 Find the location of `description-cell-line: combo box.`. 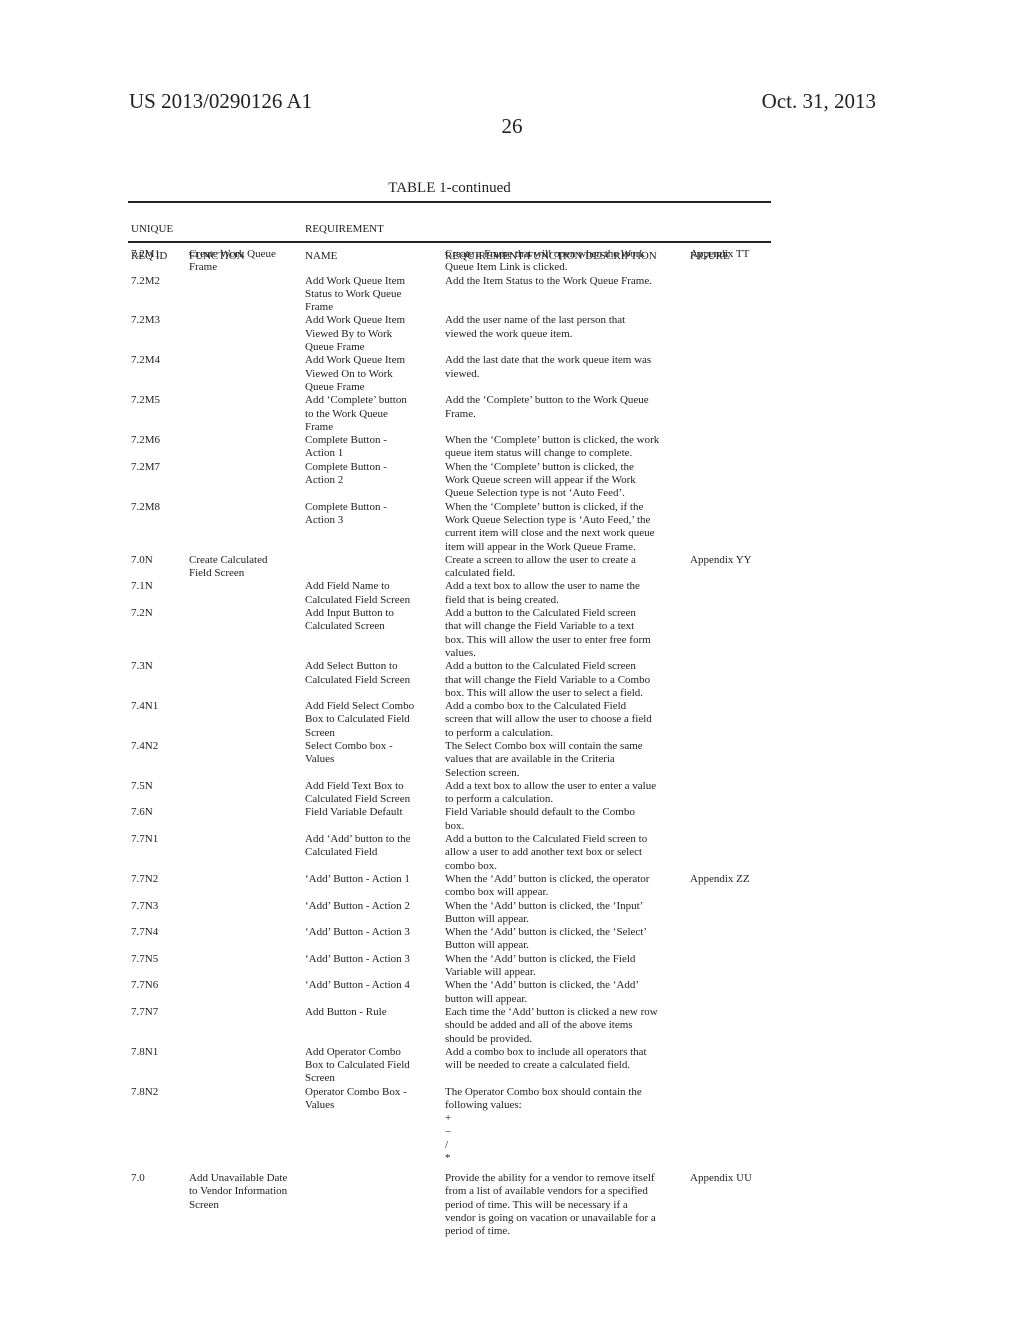

description-cell-line: combo box. is located at coordinates (471, 865).